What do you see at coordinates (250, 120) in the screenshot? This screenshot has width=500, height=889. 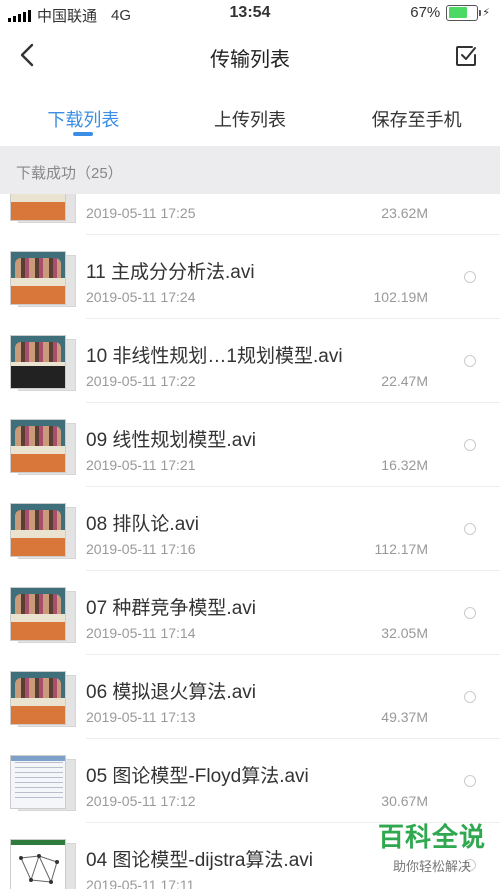 I see `tab-label: 上传列表` at bounding box center [250, 120].